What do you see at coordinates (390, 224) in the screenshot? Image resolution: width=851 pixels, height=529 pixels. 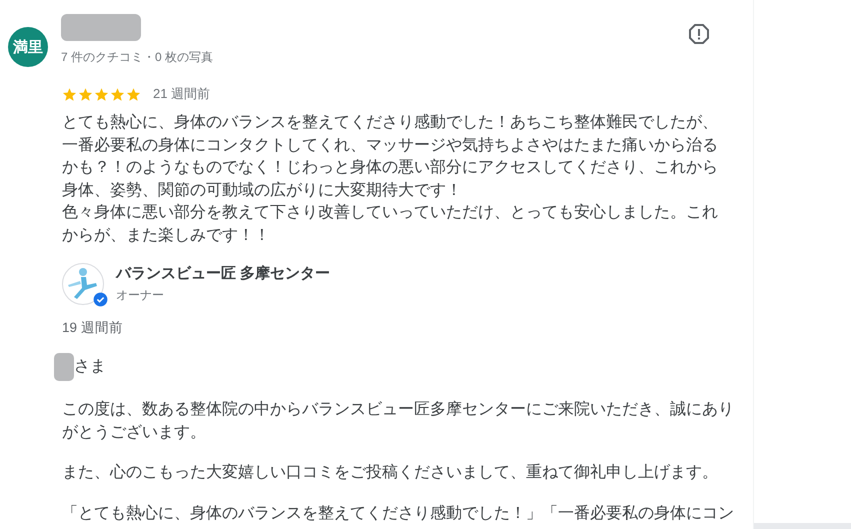 I see `review-text: 色々身体に悪い部分を教えて下さり改善していっていただけ、とっても安心しました。これからが、また楽しみです！！` at bounding box center [390, 224].